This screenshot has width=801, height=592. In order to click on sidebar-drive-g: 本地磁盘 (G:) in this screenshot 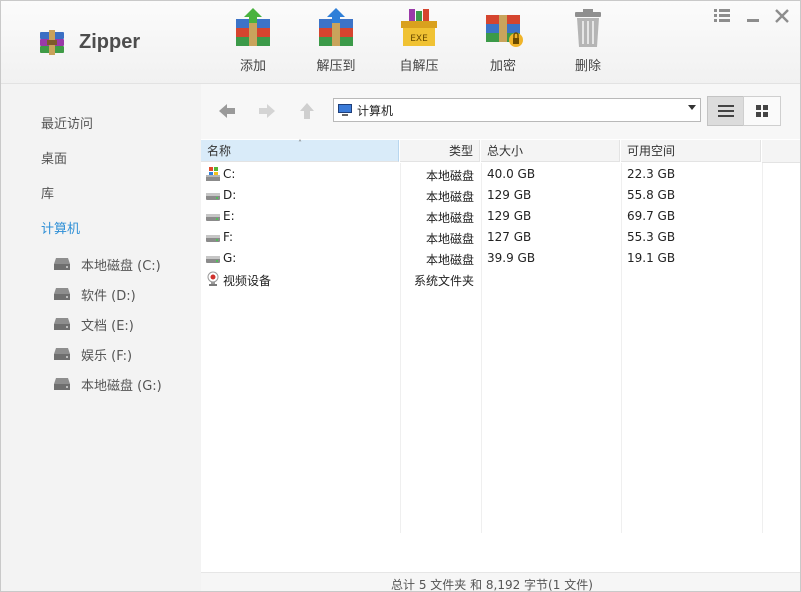, I will do `click(107, 384)`.